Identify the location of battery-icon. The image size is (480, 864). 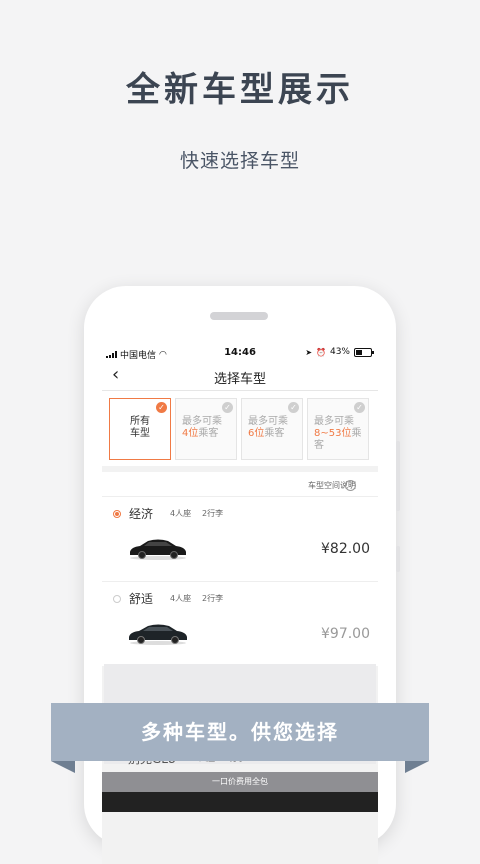
(364, 352).